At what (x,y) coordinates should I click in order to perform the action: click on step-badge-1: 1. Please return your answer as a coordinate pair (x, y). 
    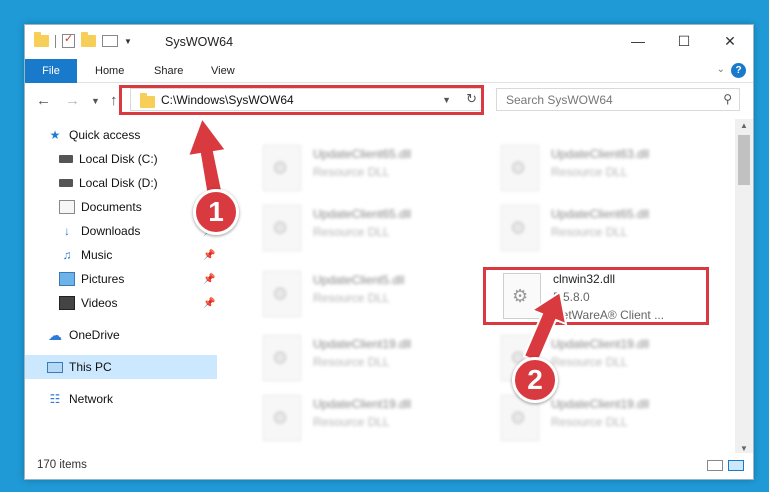
    Looking at the image, I should click on (216, 212).